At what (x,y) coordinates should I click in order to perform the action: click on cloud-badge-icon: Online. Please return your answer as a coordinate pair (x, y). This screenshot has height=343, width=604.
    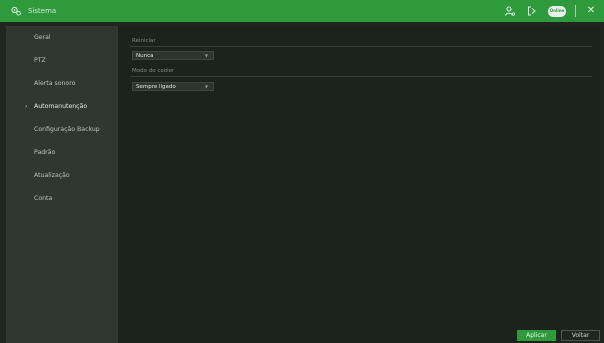
    Looking at the image, I should click on (557, 11).